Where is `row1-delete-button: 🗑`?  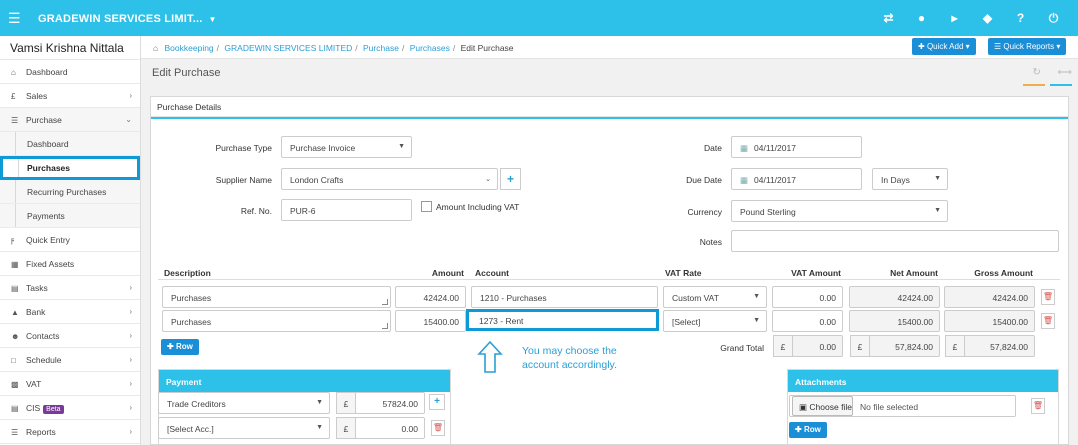
row1-delete-button: 🗑 is located at coordinates (1048, 297).